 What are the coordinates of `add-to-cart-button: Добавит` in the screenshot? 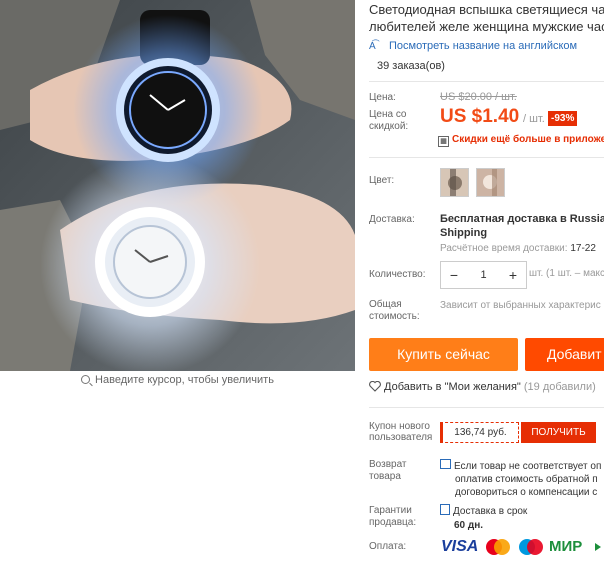 It's located at (564, 354).